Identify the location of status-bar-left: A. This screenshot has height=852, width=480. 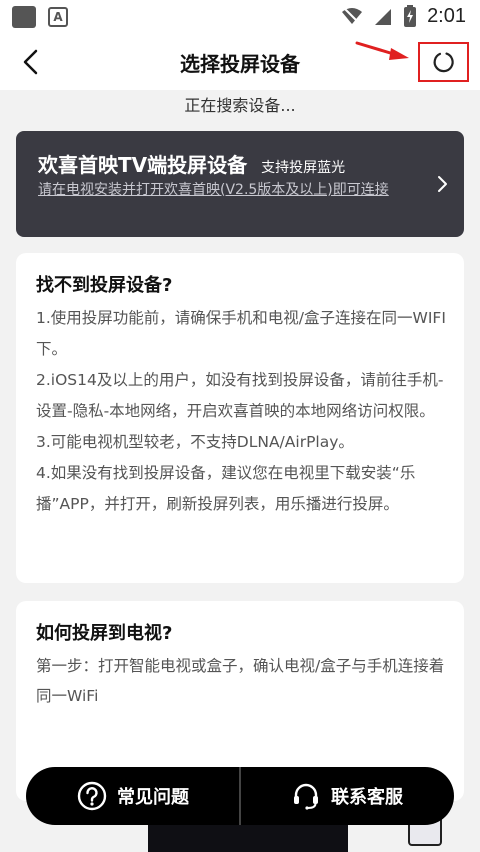
(40, 17).